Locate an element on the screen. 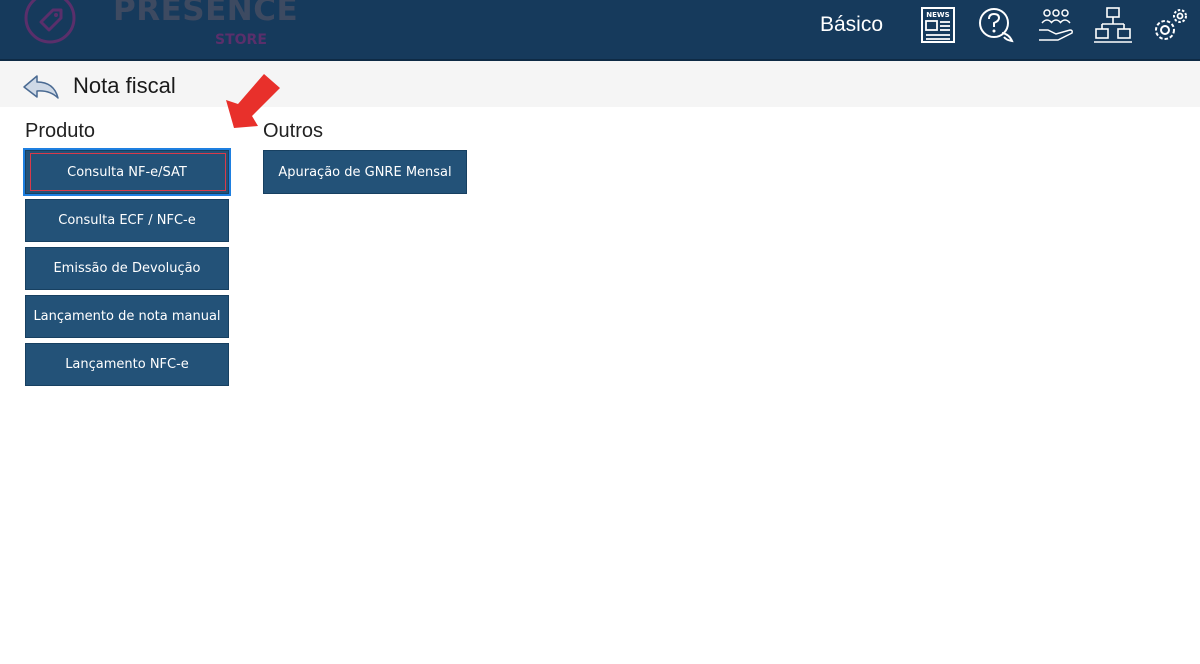  consulta-ecf-nfce-button: Consulta ECF / NFC-e is located at coordinates (127, 220).